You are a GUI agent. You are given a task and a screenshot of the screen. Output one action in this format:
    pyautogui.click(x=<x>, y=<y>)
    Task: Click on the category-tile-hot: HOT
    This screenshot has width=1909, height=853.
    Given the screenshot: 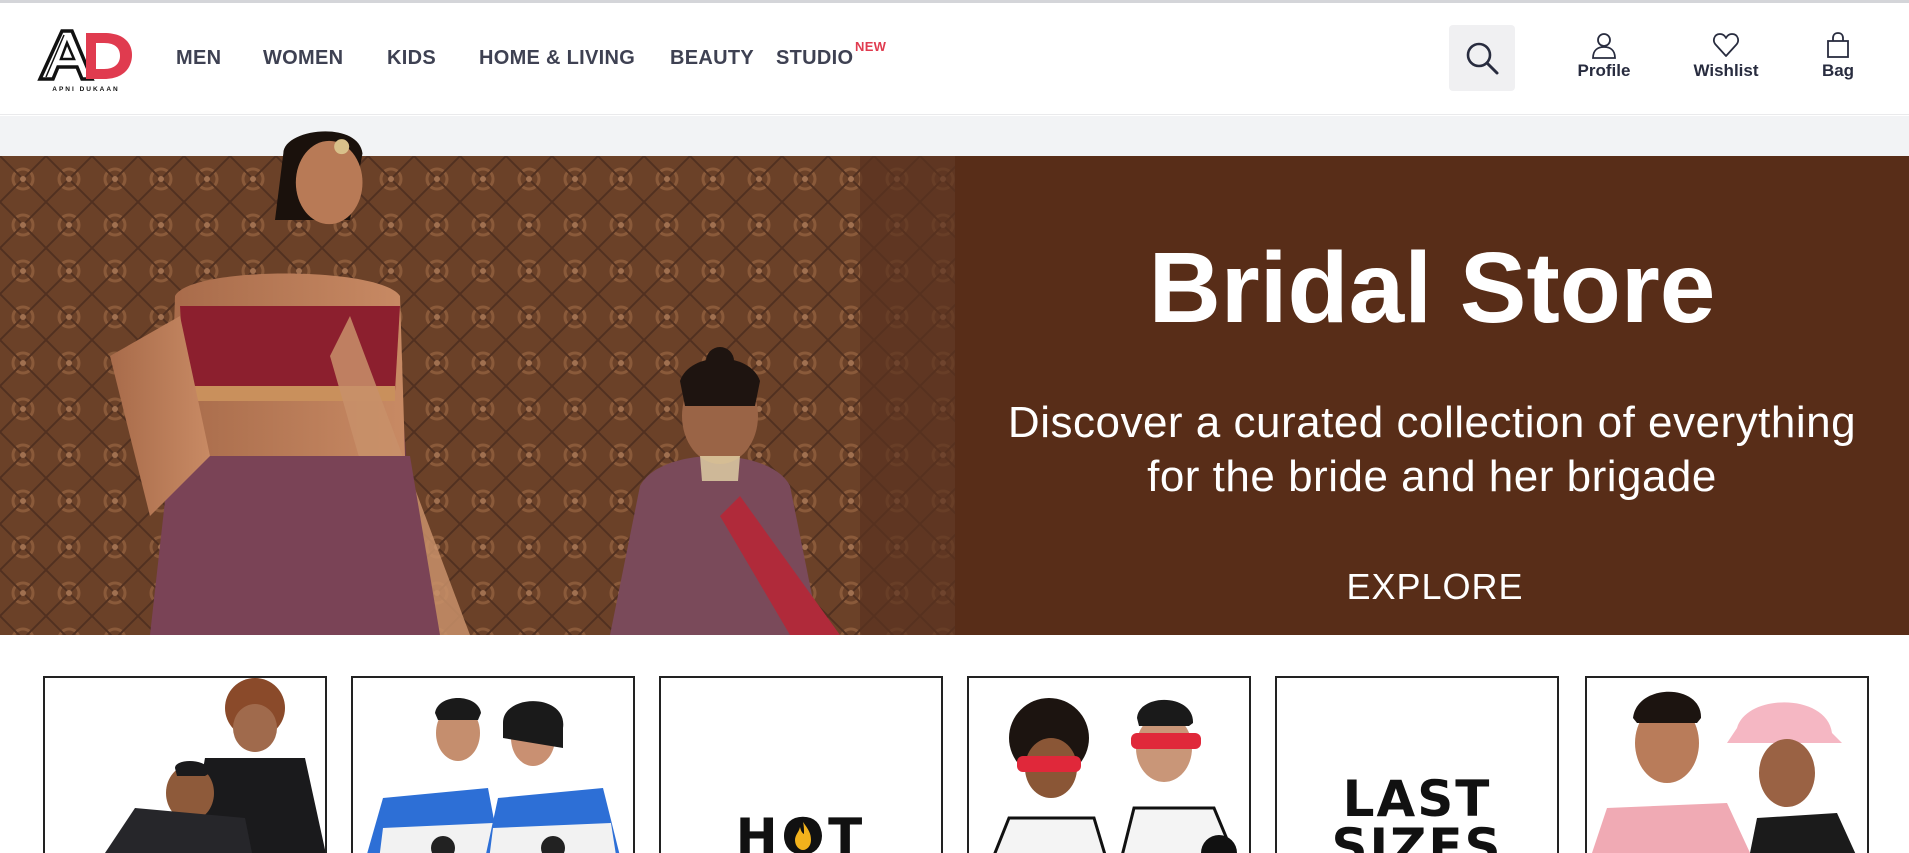 What is the action you would take?
    pyautogui.click(x=801, y=764)
    